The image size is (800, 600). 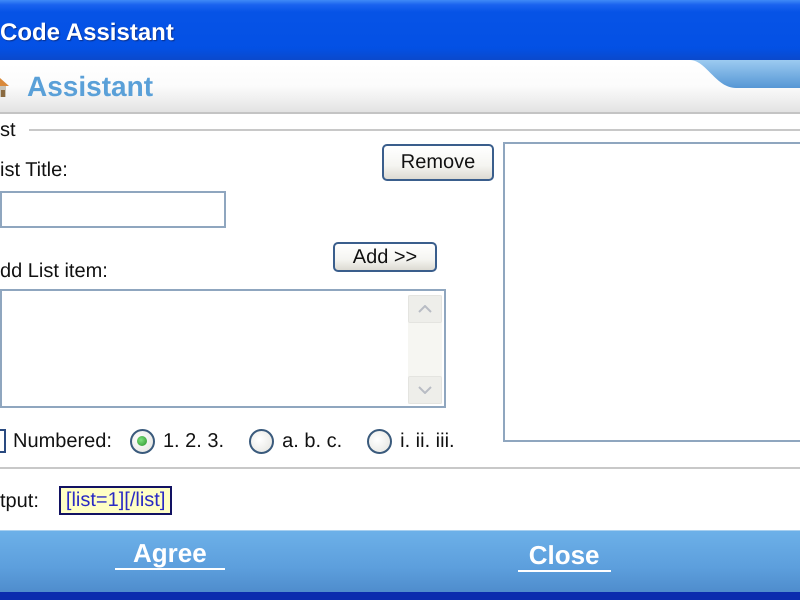 What do you see at coordinates (427, 441) in the screenshot?
I see `radio-label: i. ii. iii.` at bounding box center [427, 441].